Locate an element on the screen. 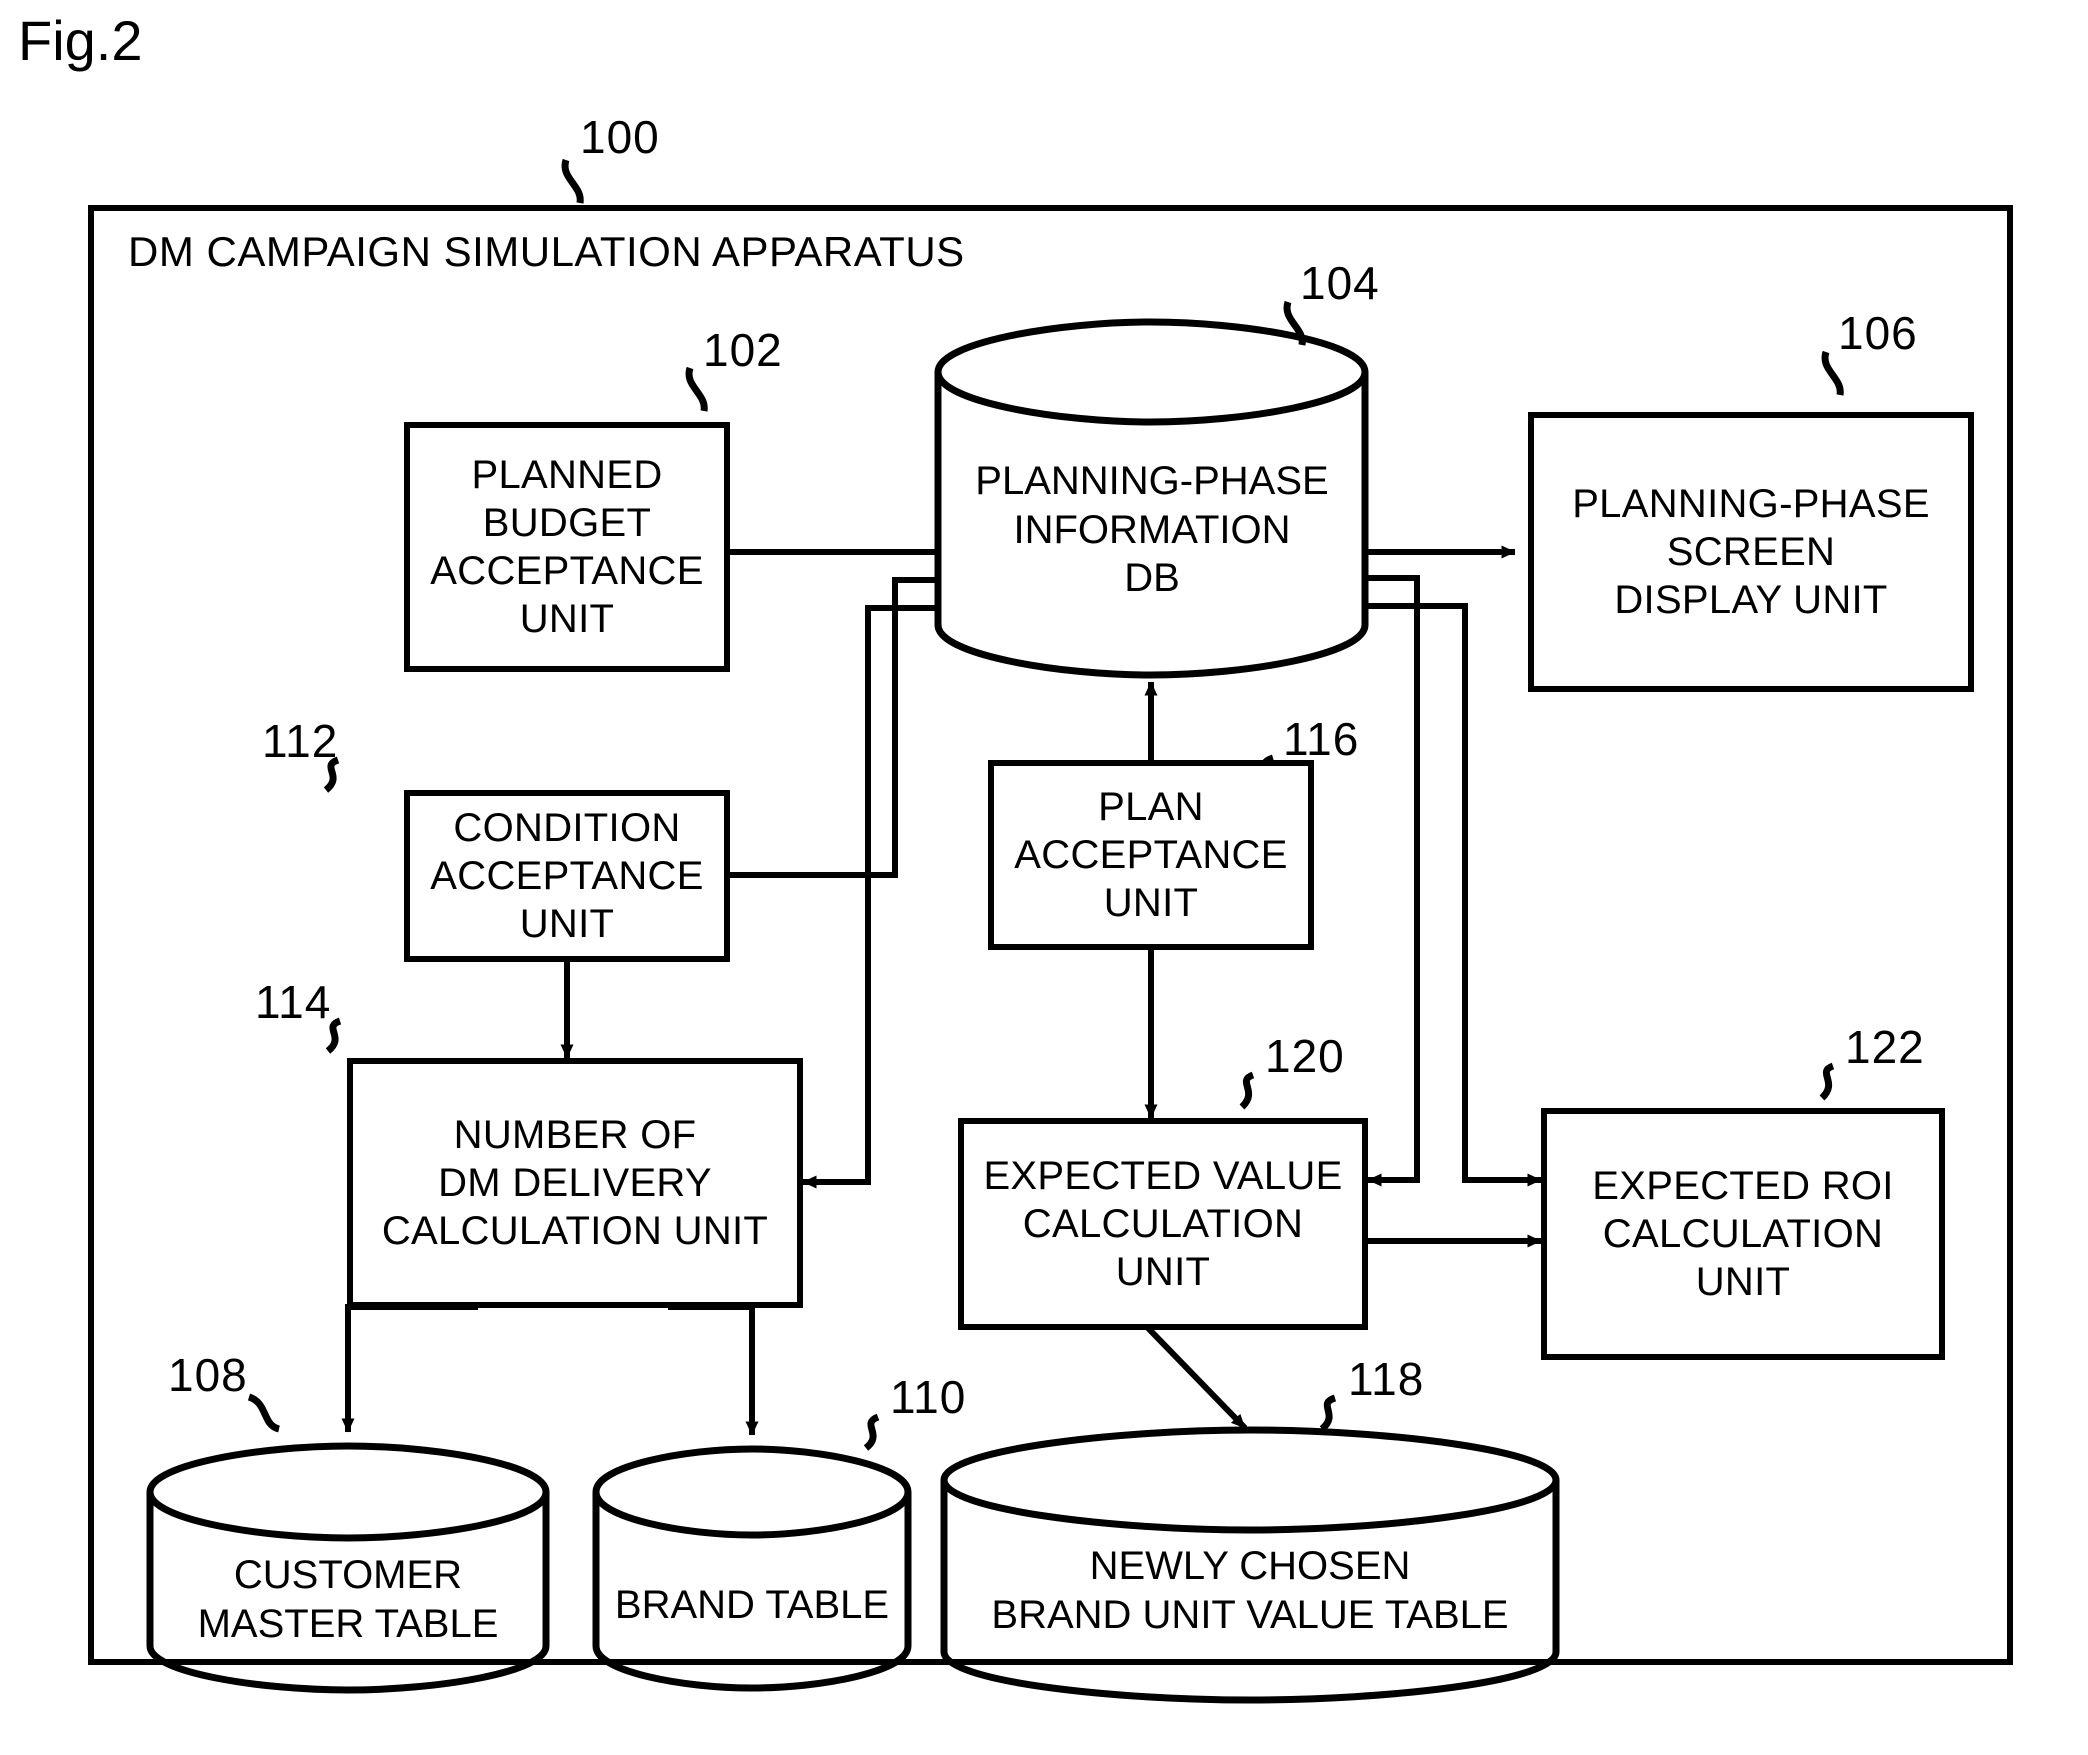  unit-line: DM DELIVERY is located at coordinates (575, 1183).